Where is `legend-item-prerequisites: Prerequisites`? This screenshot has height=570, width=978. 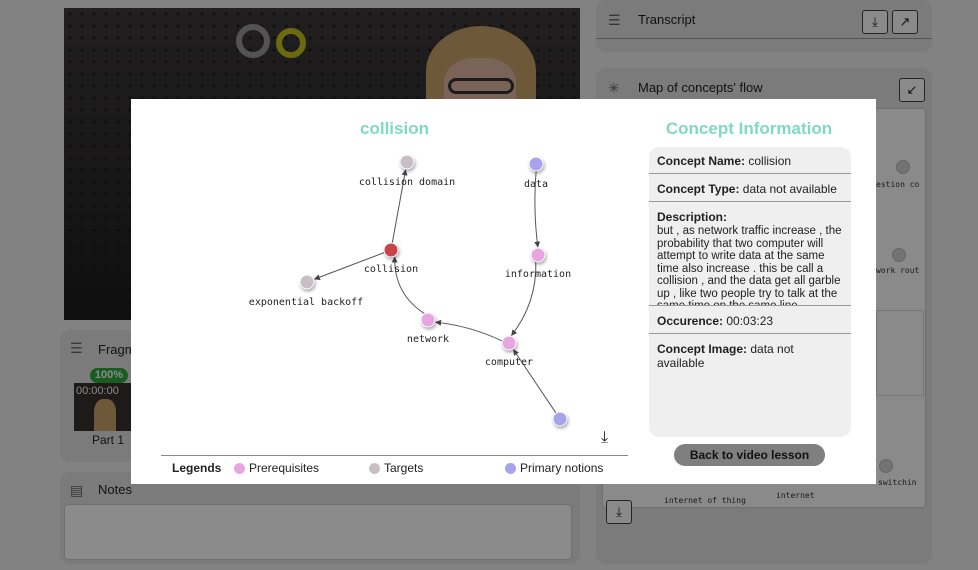
legend-item-prerequisites: Prerequisites is located at coordinates (276, 468).